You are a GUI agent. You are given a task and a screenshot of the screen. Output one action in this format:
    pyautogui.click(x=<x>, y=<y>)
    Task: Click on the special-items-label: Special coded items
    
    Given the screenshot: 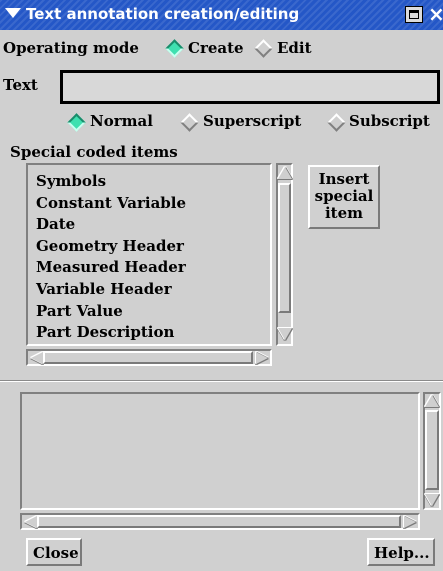 What is the action you would take?
    pyautogui.click(x=94, y=152)
    